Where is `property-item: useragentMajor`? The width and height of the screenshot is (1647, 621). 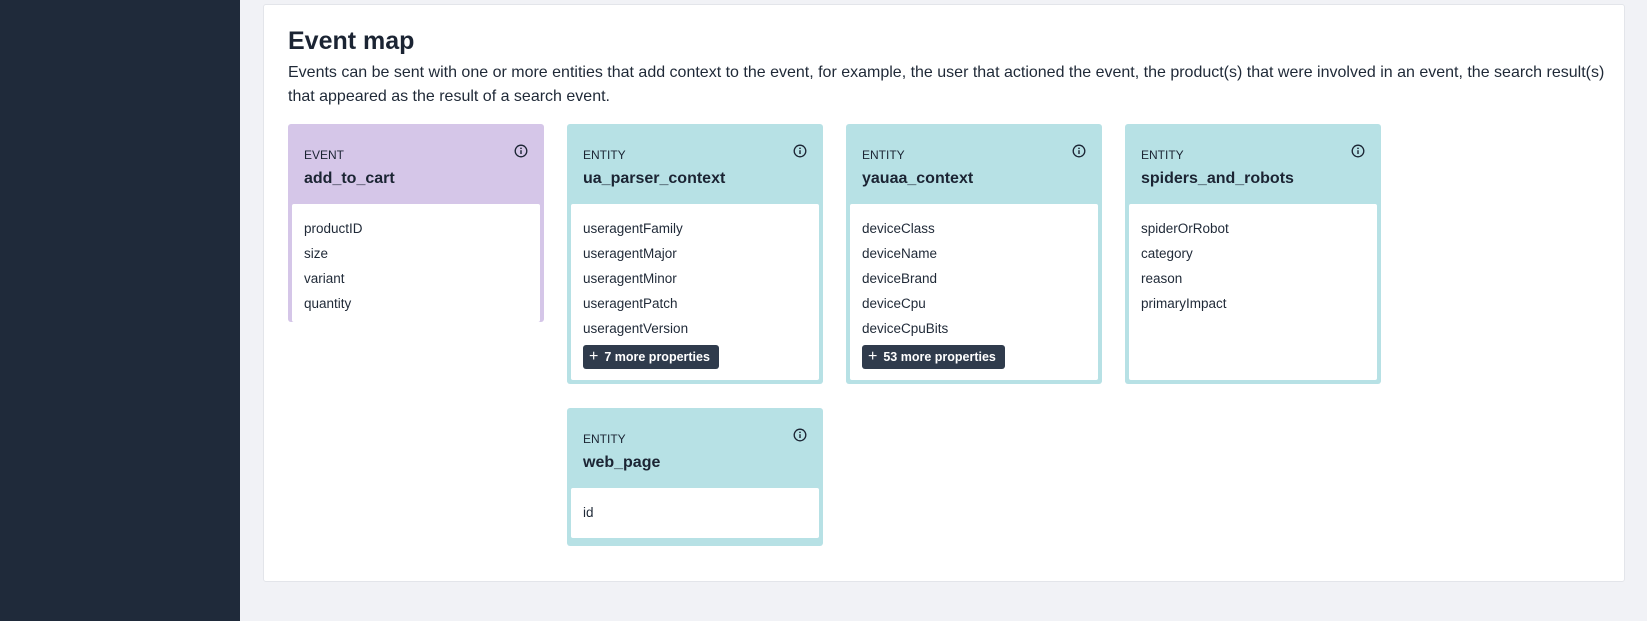 property-item: useragentMajor is located at coordinates (630, 253).